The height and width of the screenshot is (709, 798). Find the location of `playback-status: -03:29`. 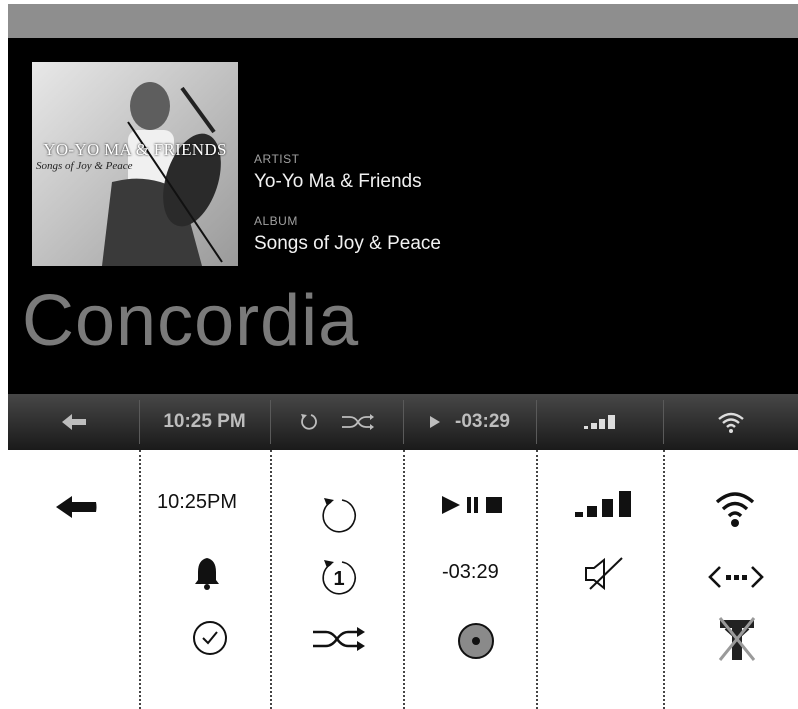

playback-status: -03:29 is located at coordinates (469, 422).